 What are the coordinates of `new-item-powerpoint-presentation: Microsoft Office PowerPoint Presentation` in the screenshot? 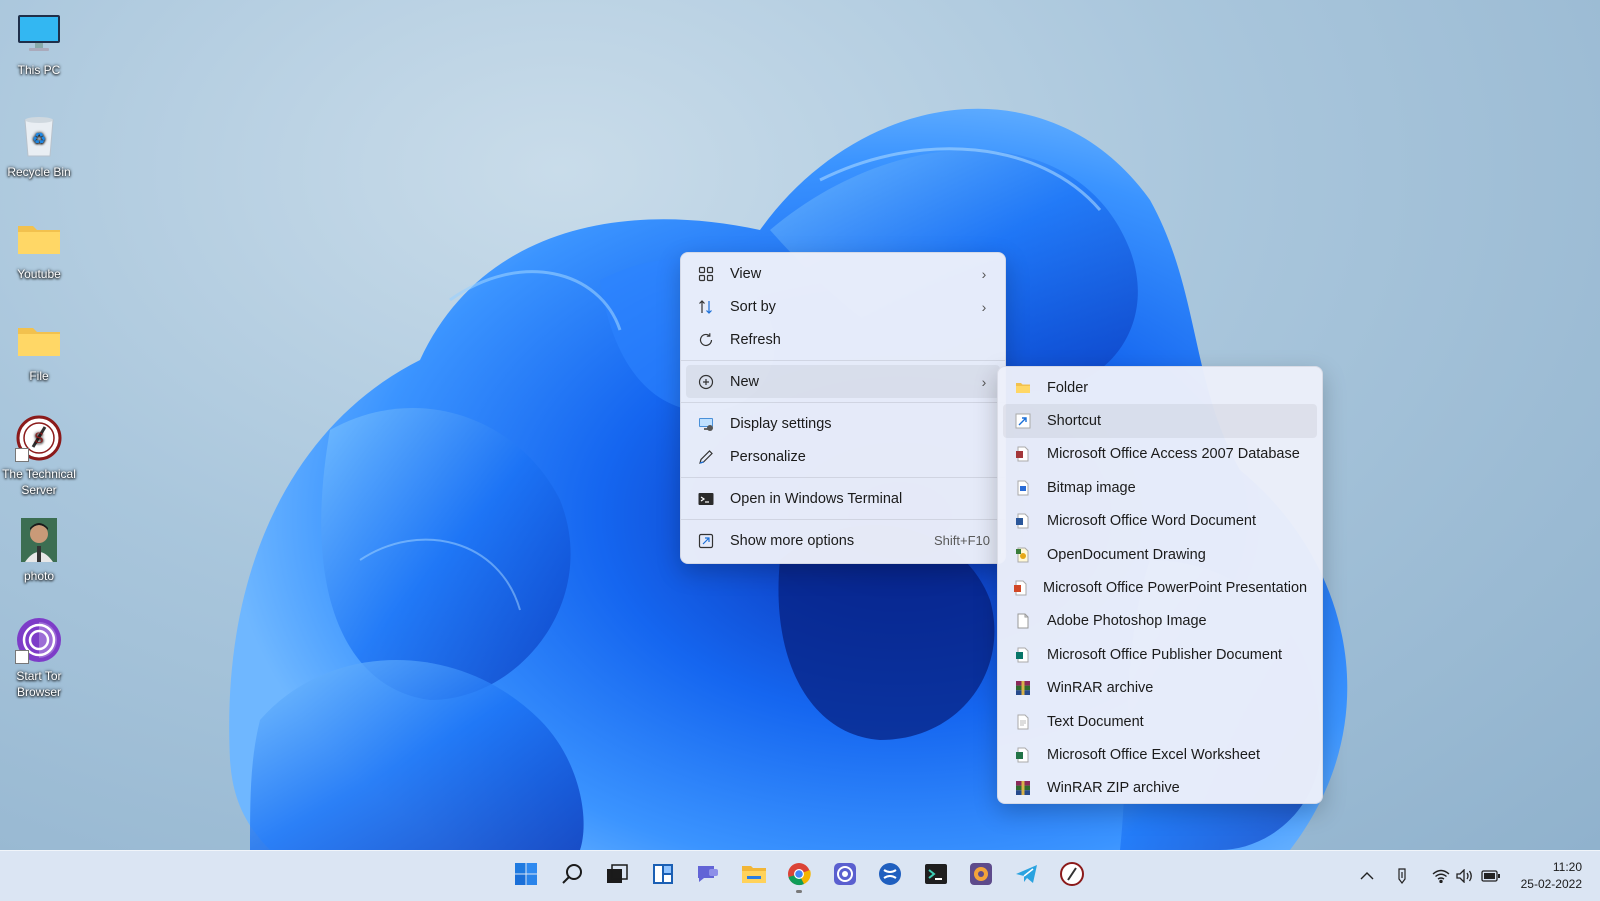 It's located at (1160, 587).